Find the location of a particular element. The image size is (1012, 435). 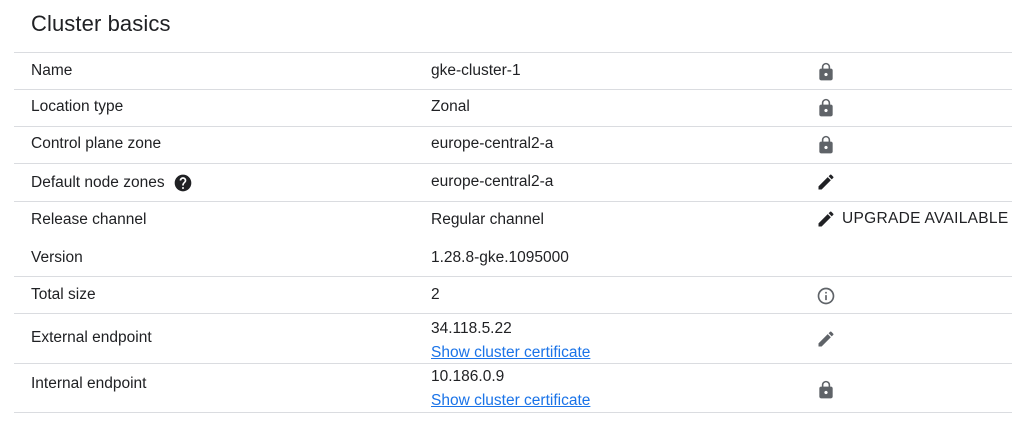

row-value: Zonal is located at coordinates (450, 106).